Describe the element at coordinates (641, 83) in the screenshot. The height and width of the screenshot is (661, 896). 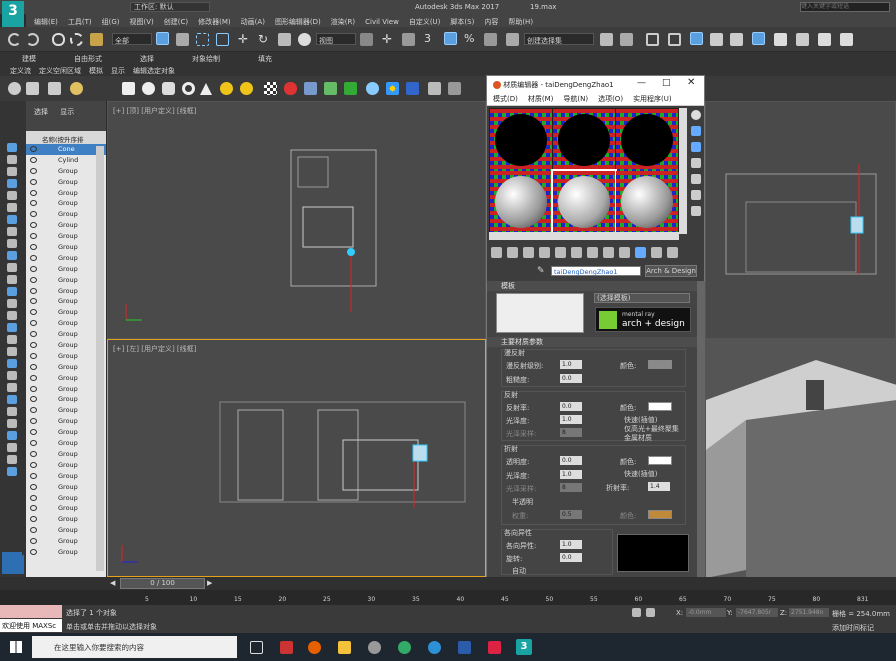
I see `minimize-icon: —` at that location.